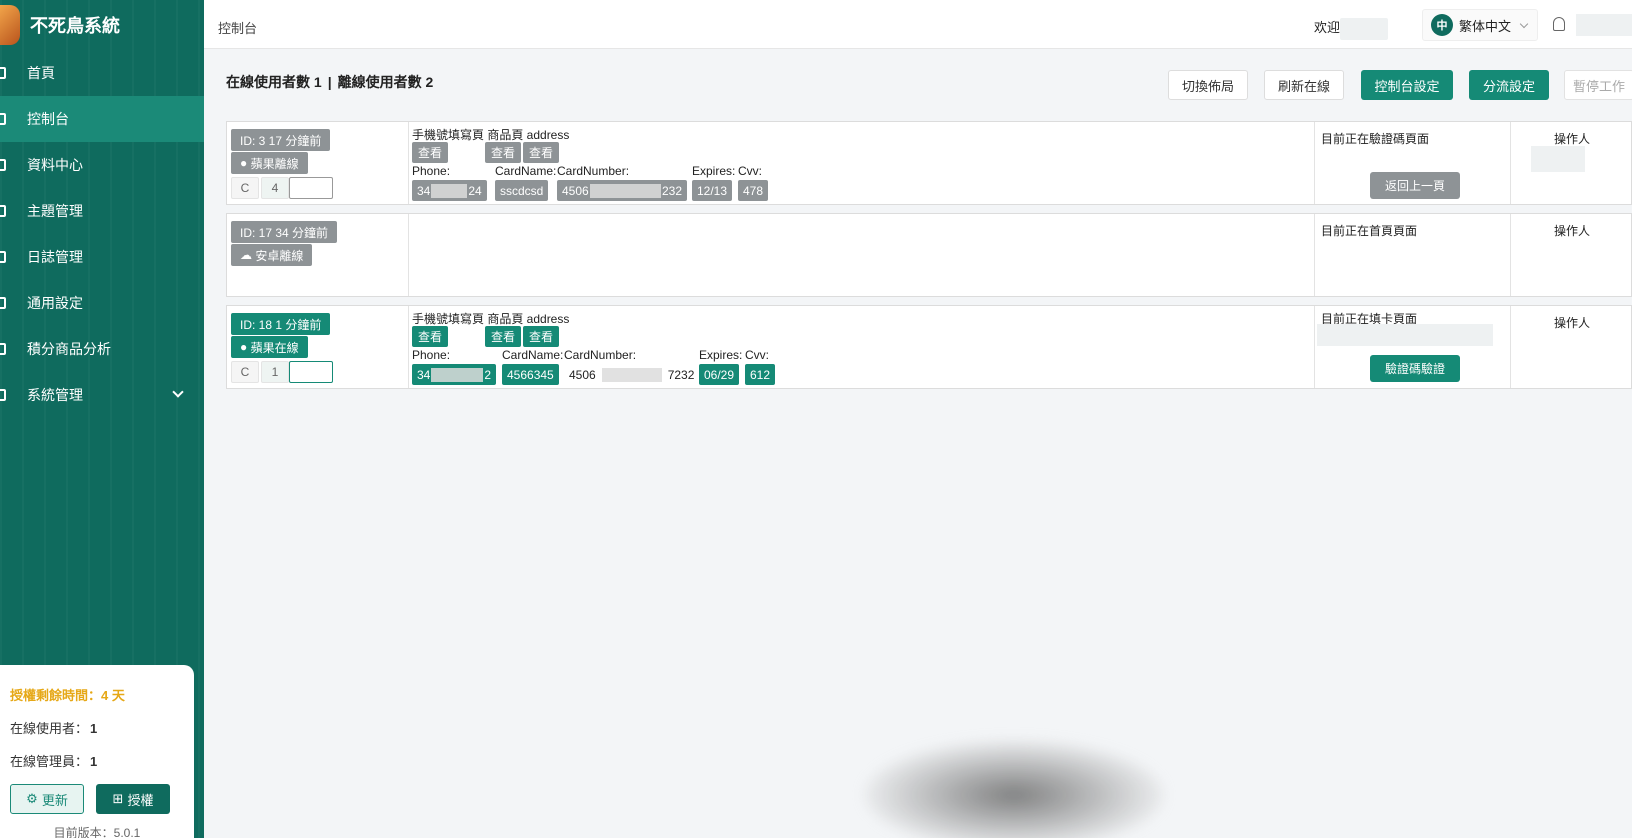 The width and height of the screenshot is (1632, 838). Describe the element at coordinates (67, 695) in the screenshot. I see `auth-remaining: 授權剩餘時間：4 天` at that location.